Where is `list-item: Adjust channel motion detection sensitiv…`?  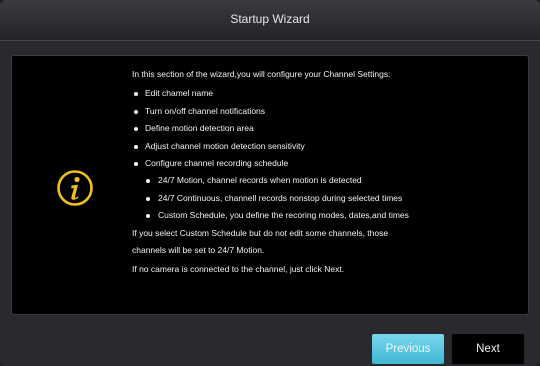
list-item: Adjust channel motion detection sensitiv… is located at coordinates (322, 146).